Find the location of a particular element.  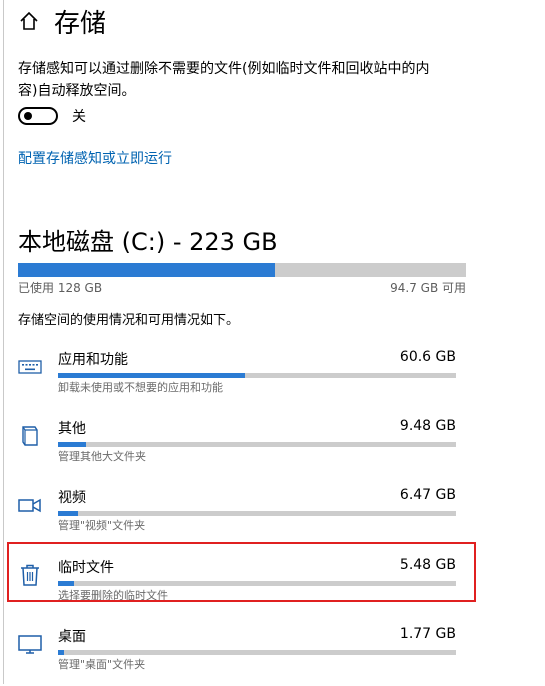

drive-usage-bar is located at coordinates (242, 270).